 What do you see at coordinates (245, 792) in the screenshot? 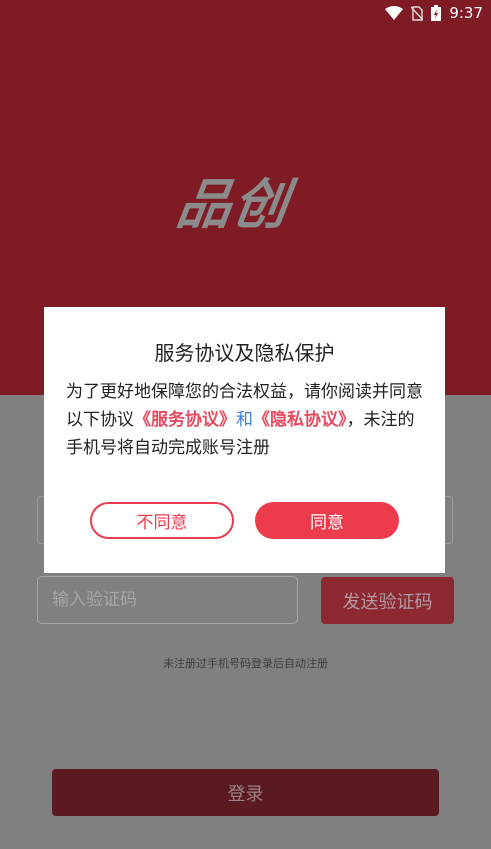
I see `login-button: 登录` at bounding box center [245, 792].